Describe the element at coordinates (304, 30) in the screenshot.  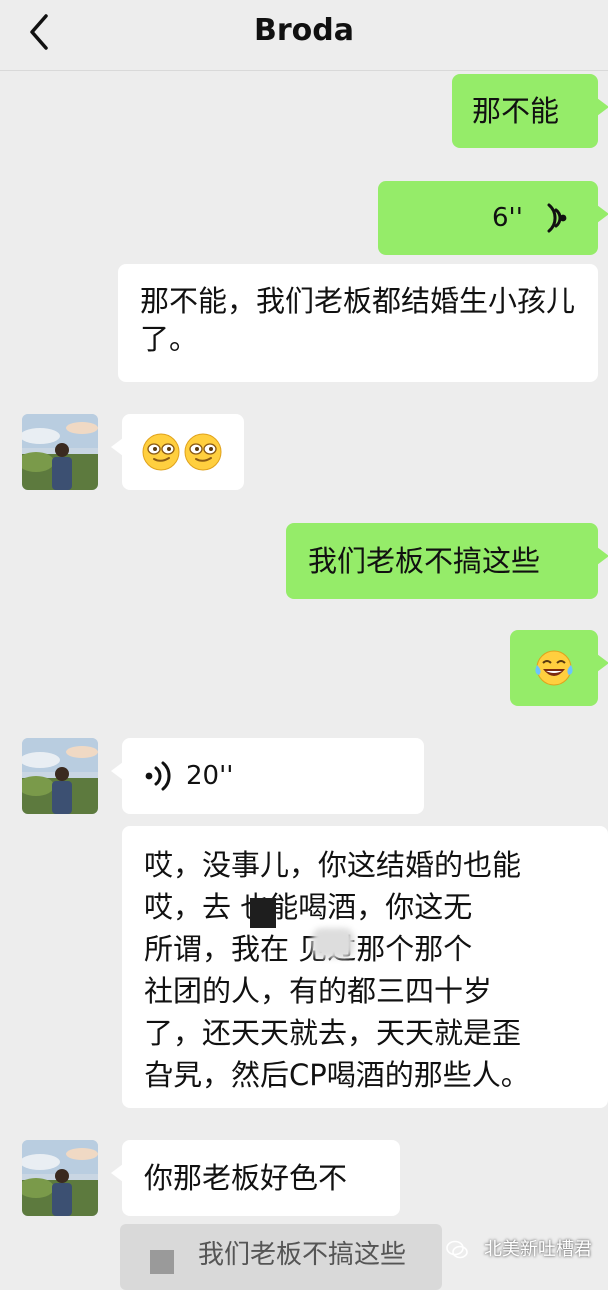
I see `chat-title: Broda` at that location.